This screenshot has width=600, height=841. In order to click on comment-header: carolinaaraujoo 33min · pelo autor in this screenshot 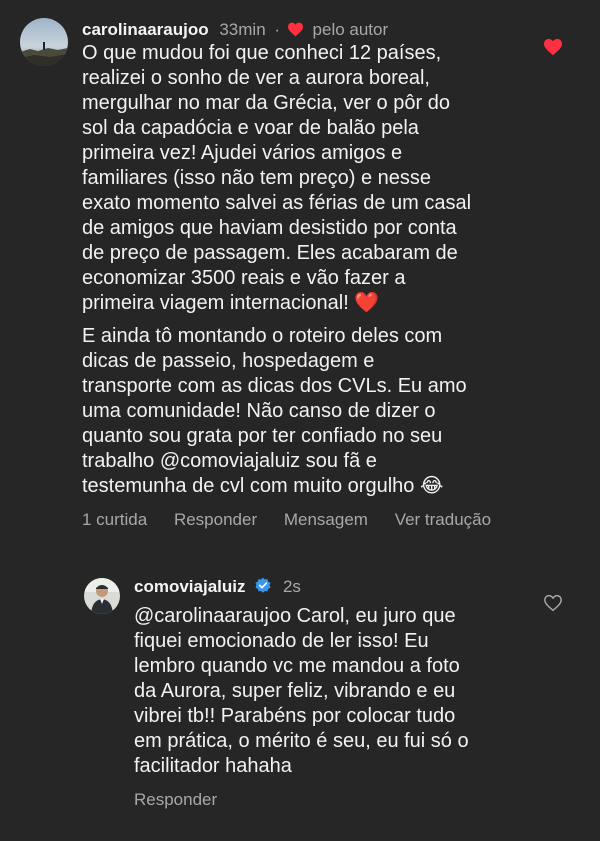, I will do `click(235, 31)`.